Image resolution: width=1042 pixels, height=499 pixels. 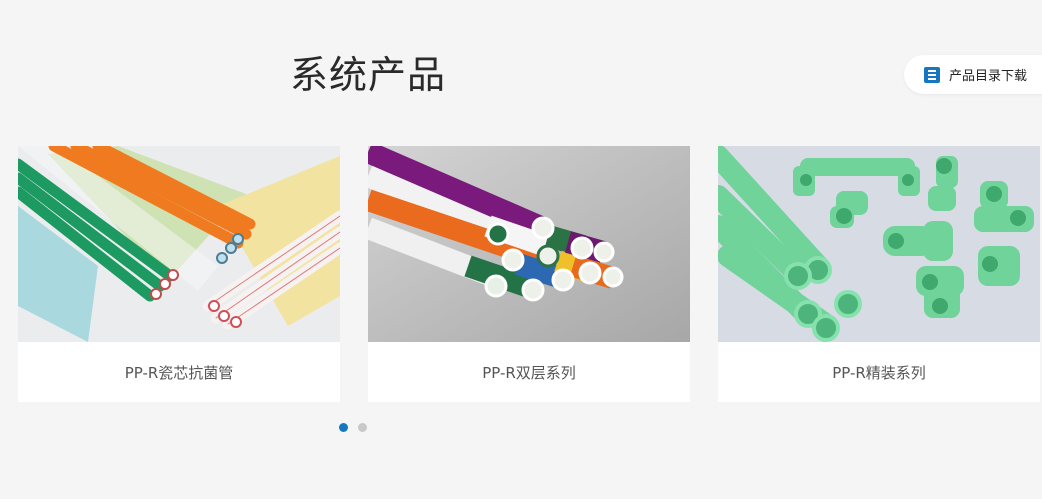 I want to click on carousel-pagination, so click(x=353, y=427).